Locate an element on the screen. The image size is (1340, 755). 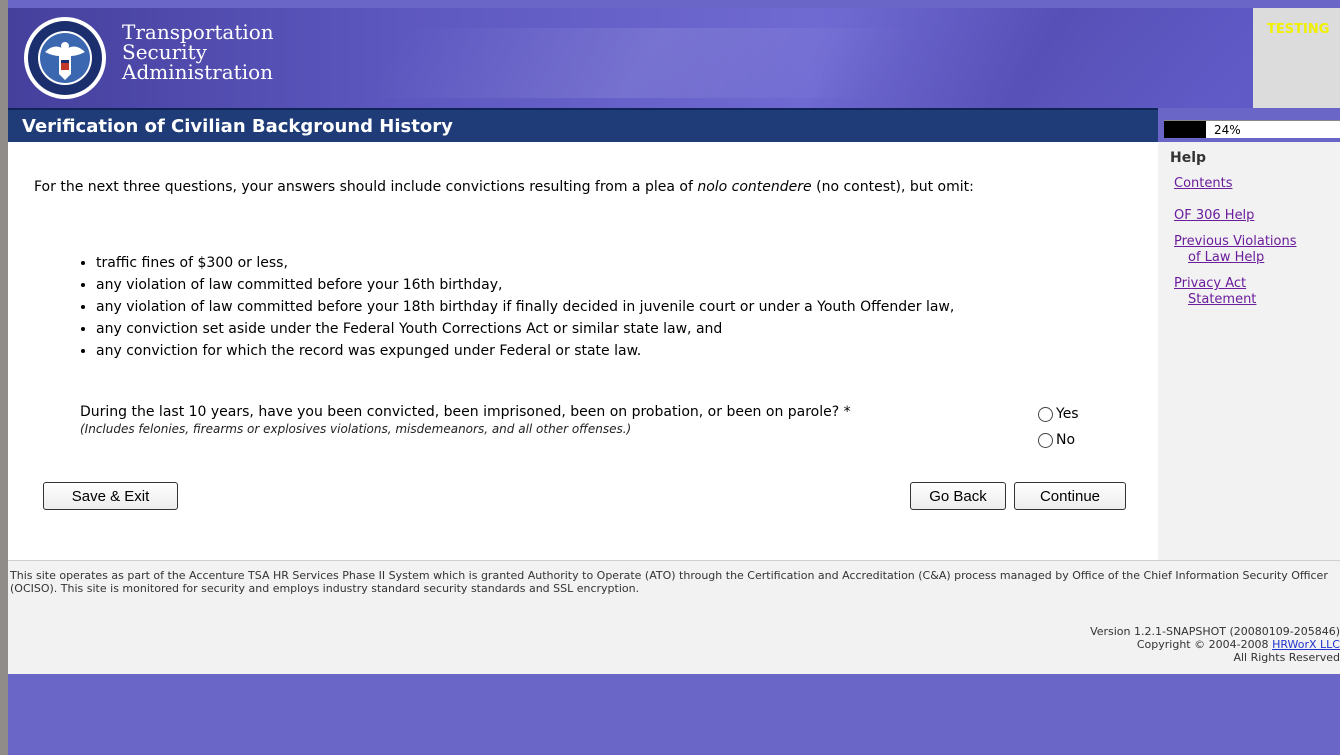
progress-bar: 24% is located at coordinates (1252, 129).